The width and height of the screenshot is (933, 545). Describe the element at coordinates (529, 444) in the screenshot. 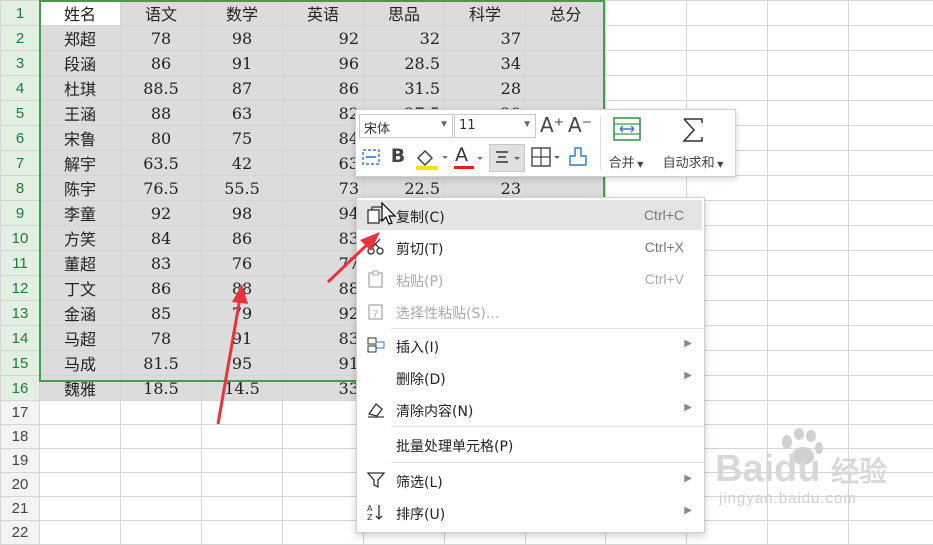

I see `menu-item-batch-process: 批量处理单元格(P)` at that location.